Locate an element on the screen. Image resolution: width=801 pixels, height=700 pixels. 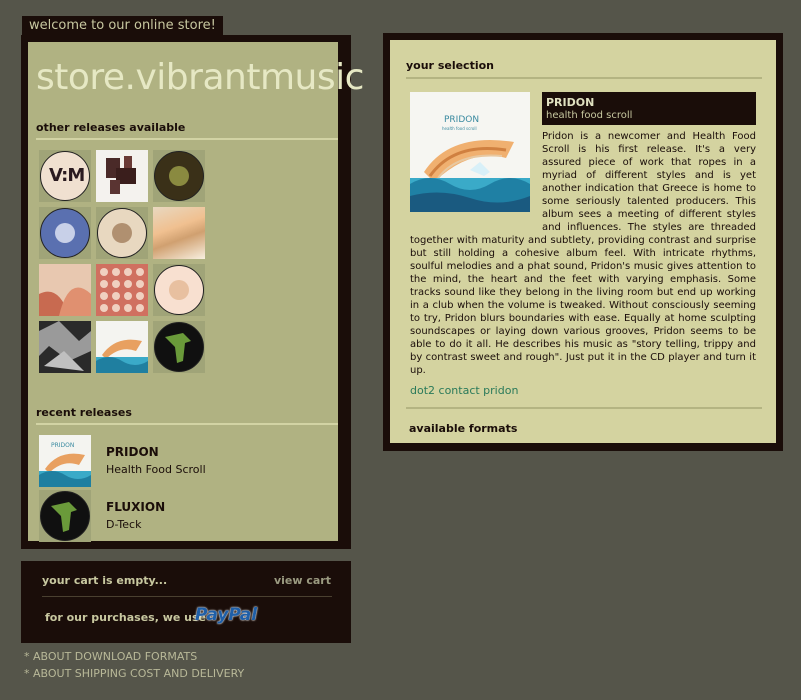
selection-title-box: PRIDON health food scroll is located at coordinates (649, 108).